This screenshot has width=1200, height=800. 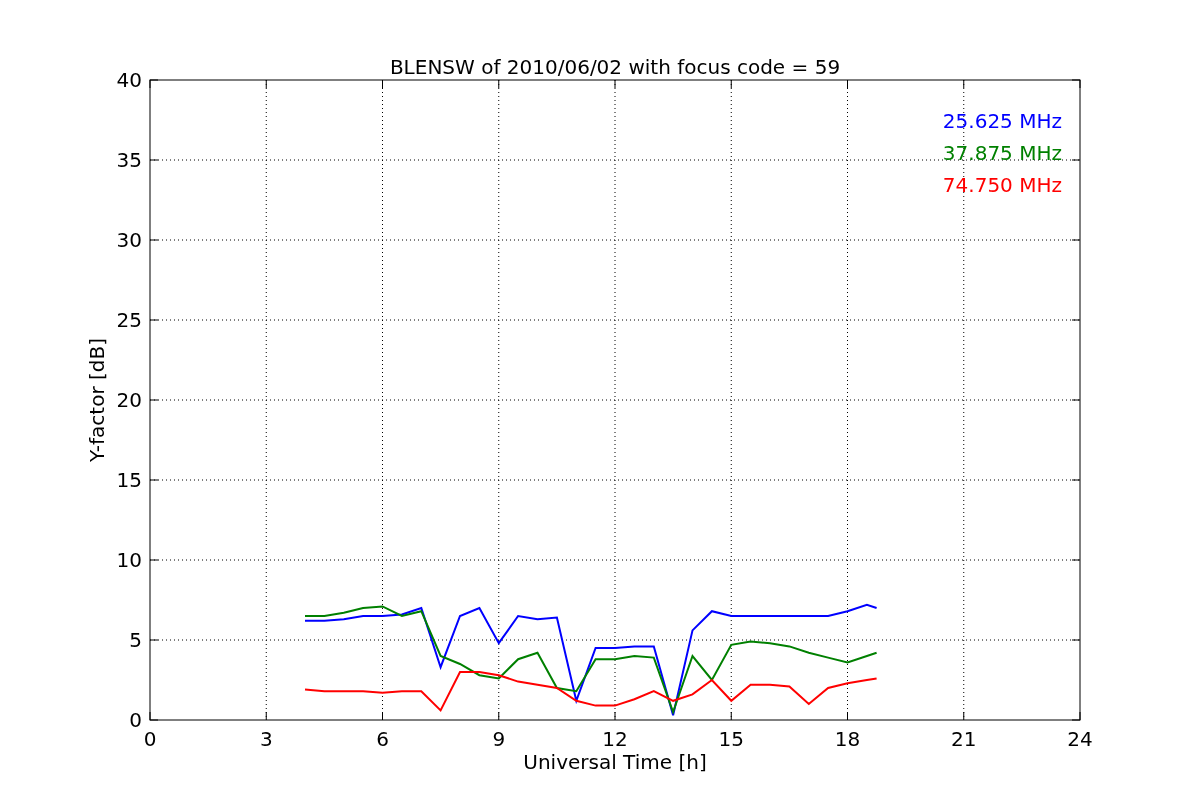 What do you see at coordinates (615, 762) in the screenshot?
I see `x-axis-label: Universal Time [h]` at bounding box center [615, 762].